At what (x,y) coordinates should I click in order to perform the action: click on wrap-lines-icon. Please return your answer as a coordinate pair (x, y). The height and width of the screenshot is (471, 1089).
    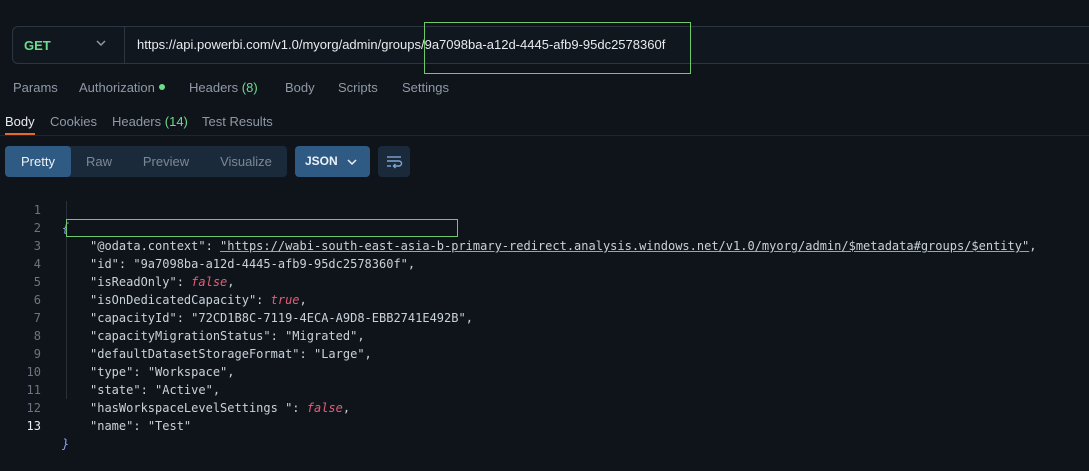
    Looking at the image, I should click on (395, 162).